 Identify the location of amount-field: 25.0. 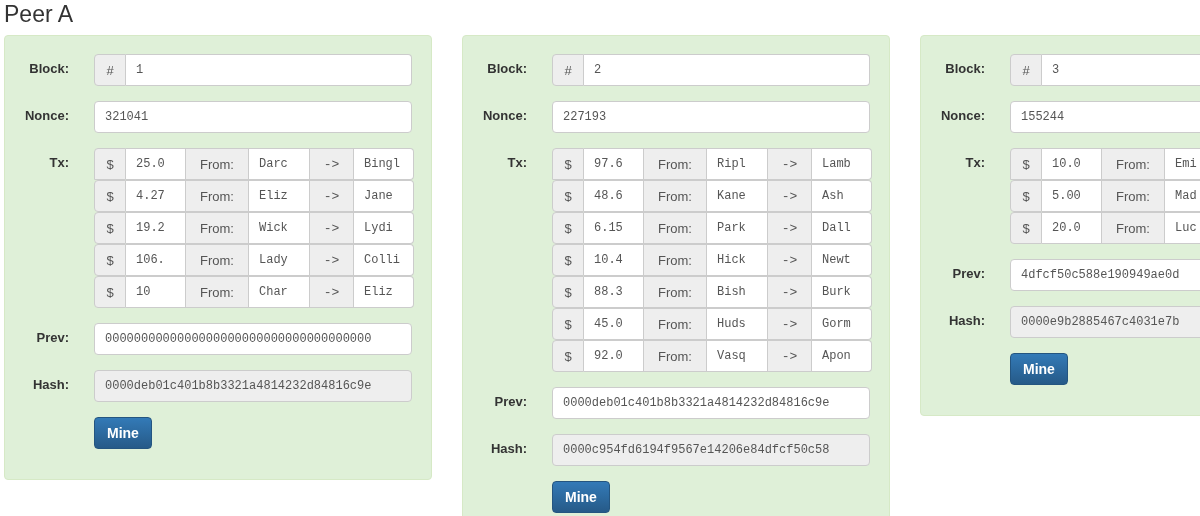
(156, 164).